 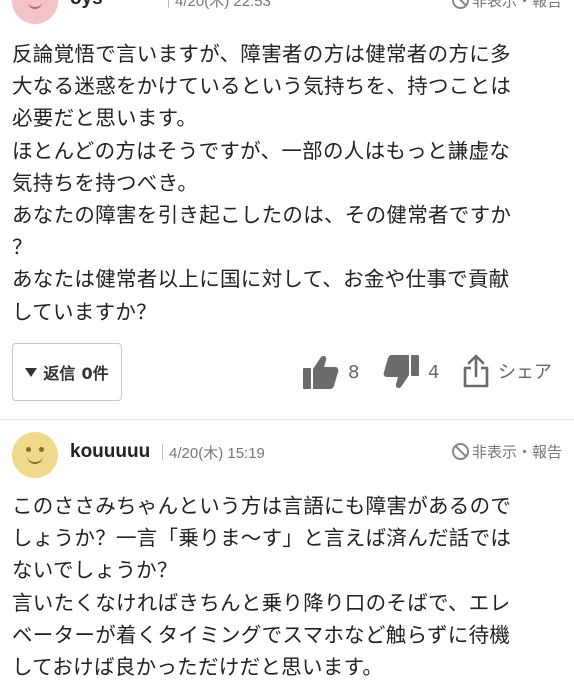 I want to click on like-count: 8, so click(x=354, y=372).